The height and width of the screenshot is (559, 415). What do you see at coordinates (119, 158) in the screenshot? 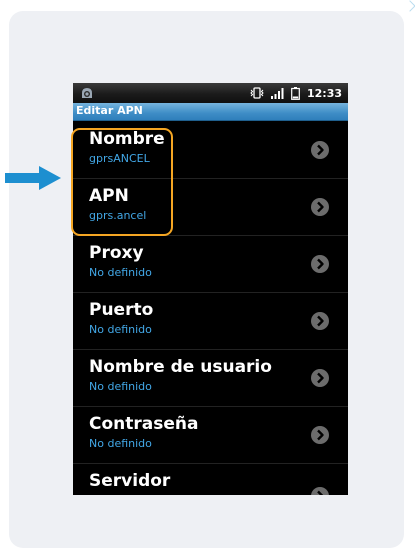
I see `setting-value: gprsANCEL` at bounding box center [119, 158].